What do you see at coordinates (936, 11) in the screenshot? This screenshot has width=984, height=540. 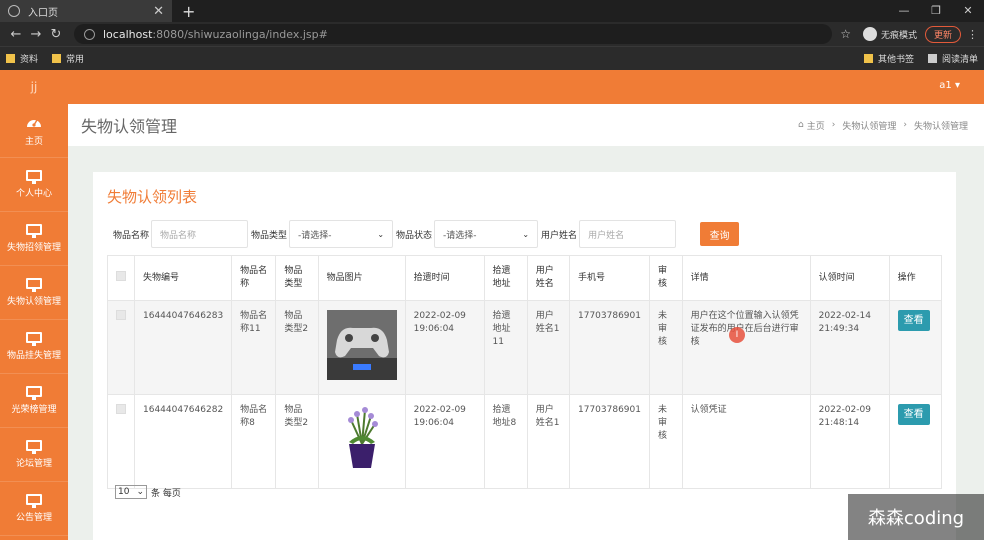 I see `maximize-icon: ❐` at bounding box center [936, 11].